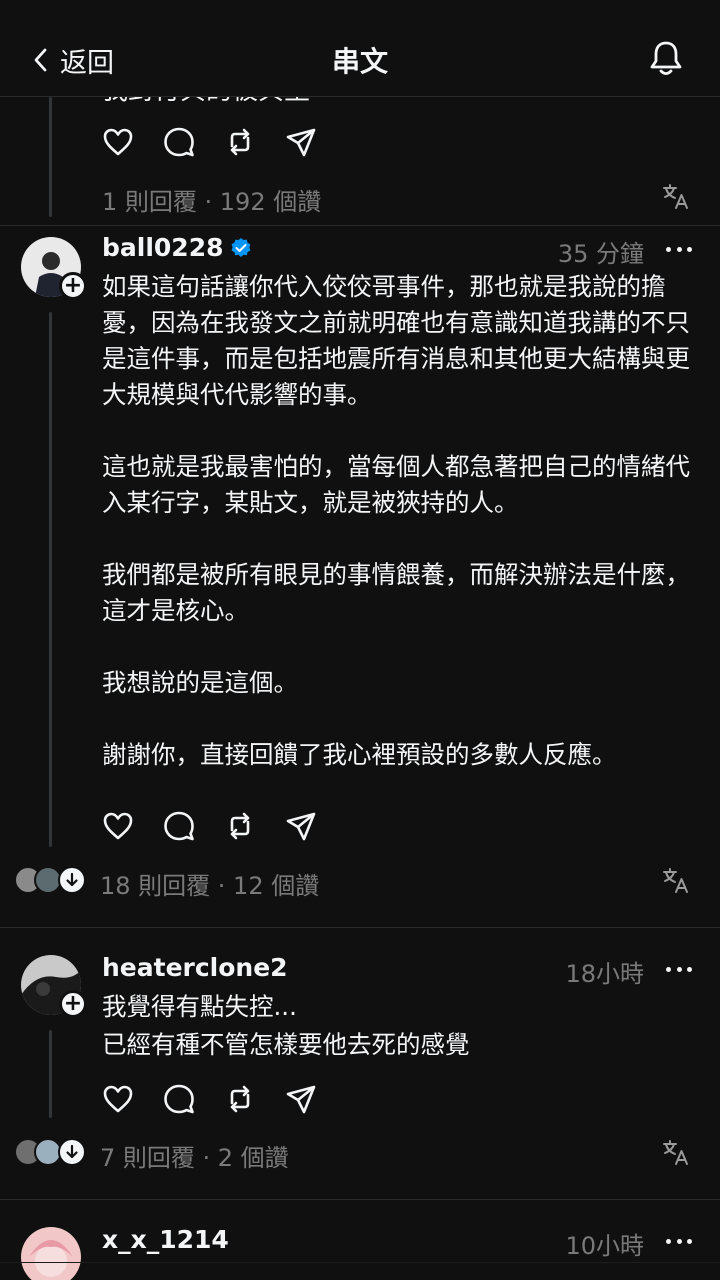 This screenshot has width=720, height=1280. Describe the element at coordinates (177, 247) in the screenshot. I see `username: ball0228` at that location.